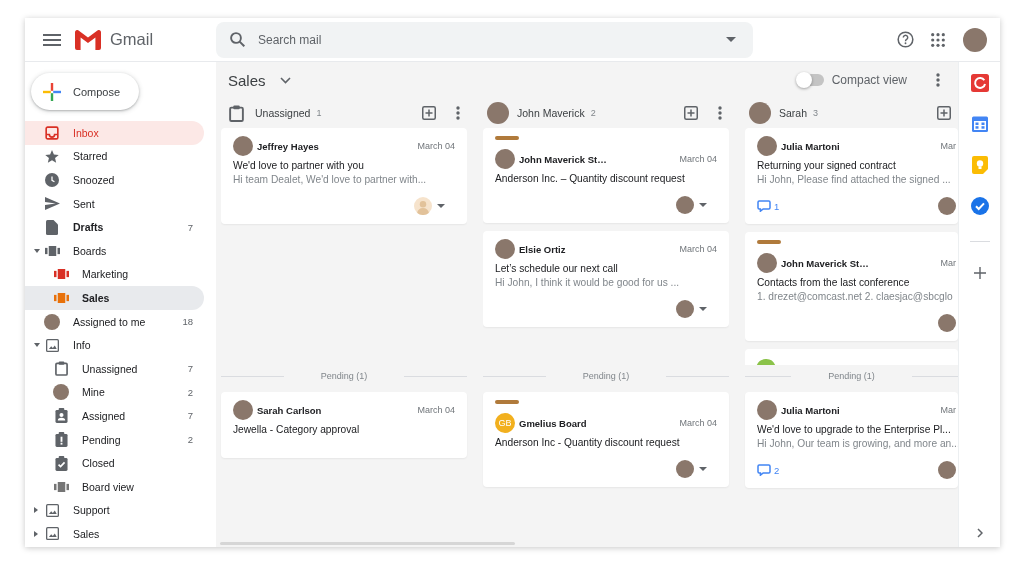 The width and height of the screenshot is (1024, 565). I want to click on sidebar-item: Info, so click(114, 345).